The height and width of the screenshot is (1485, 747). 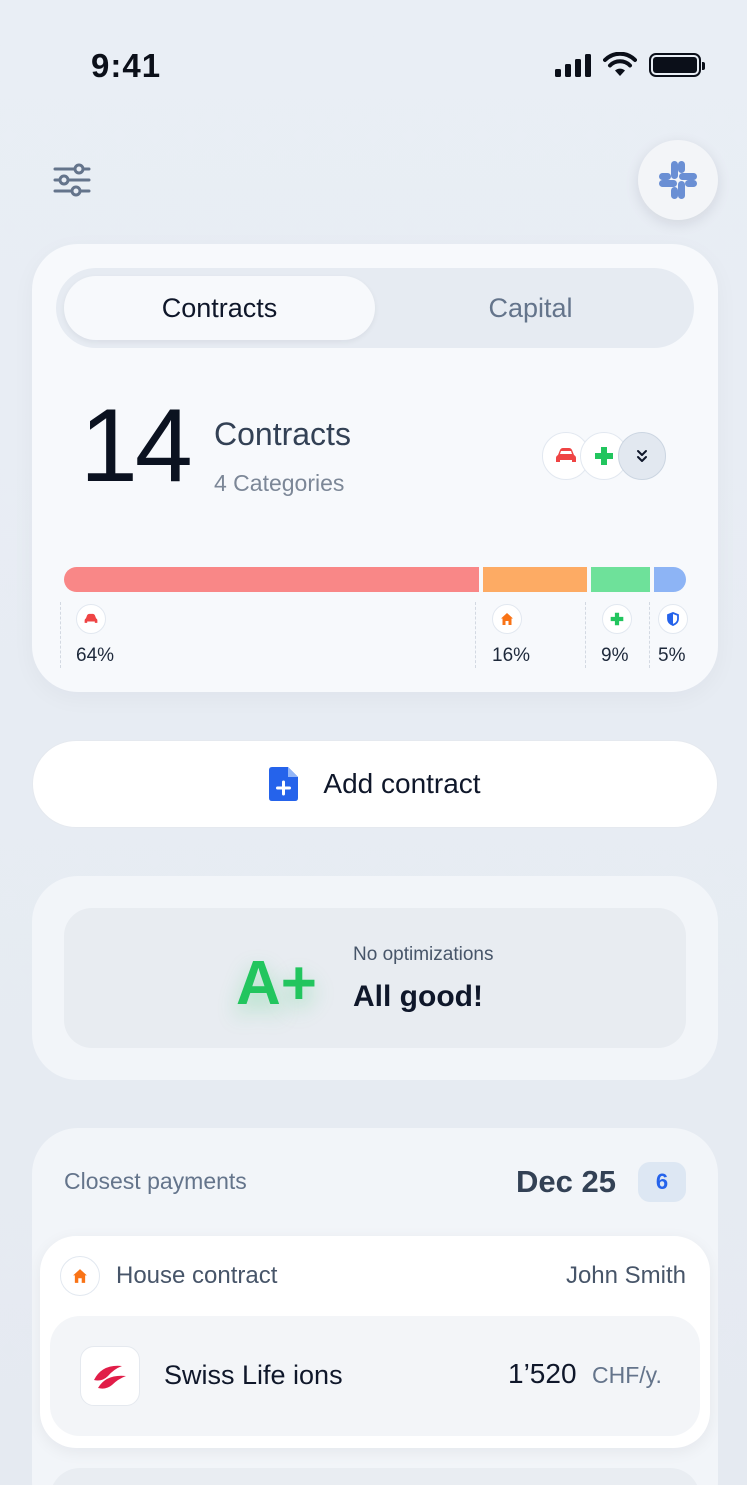 I want to click on add-contract-button: Add contract, so click(x=375, y=784).